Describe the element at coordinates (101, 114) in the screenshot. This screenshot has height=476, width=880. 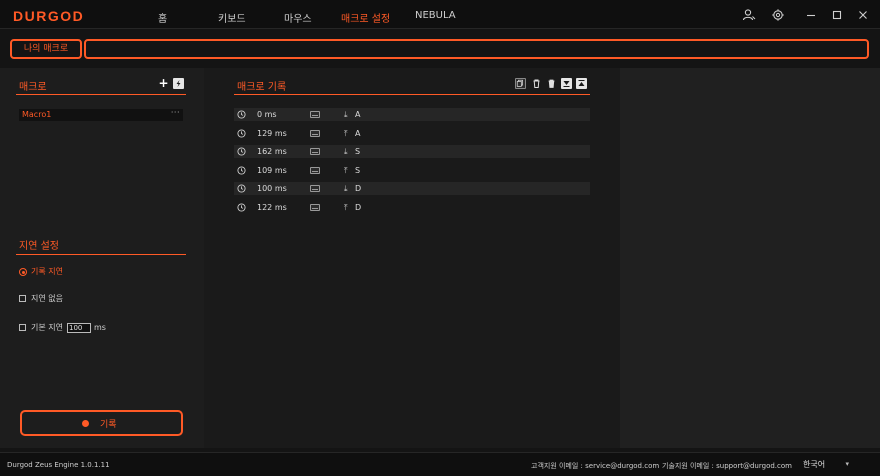
I see `macro-list-item: Macro1 ···` at that location.